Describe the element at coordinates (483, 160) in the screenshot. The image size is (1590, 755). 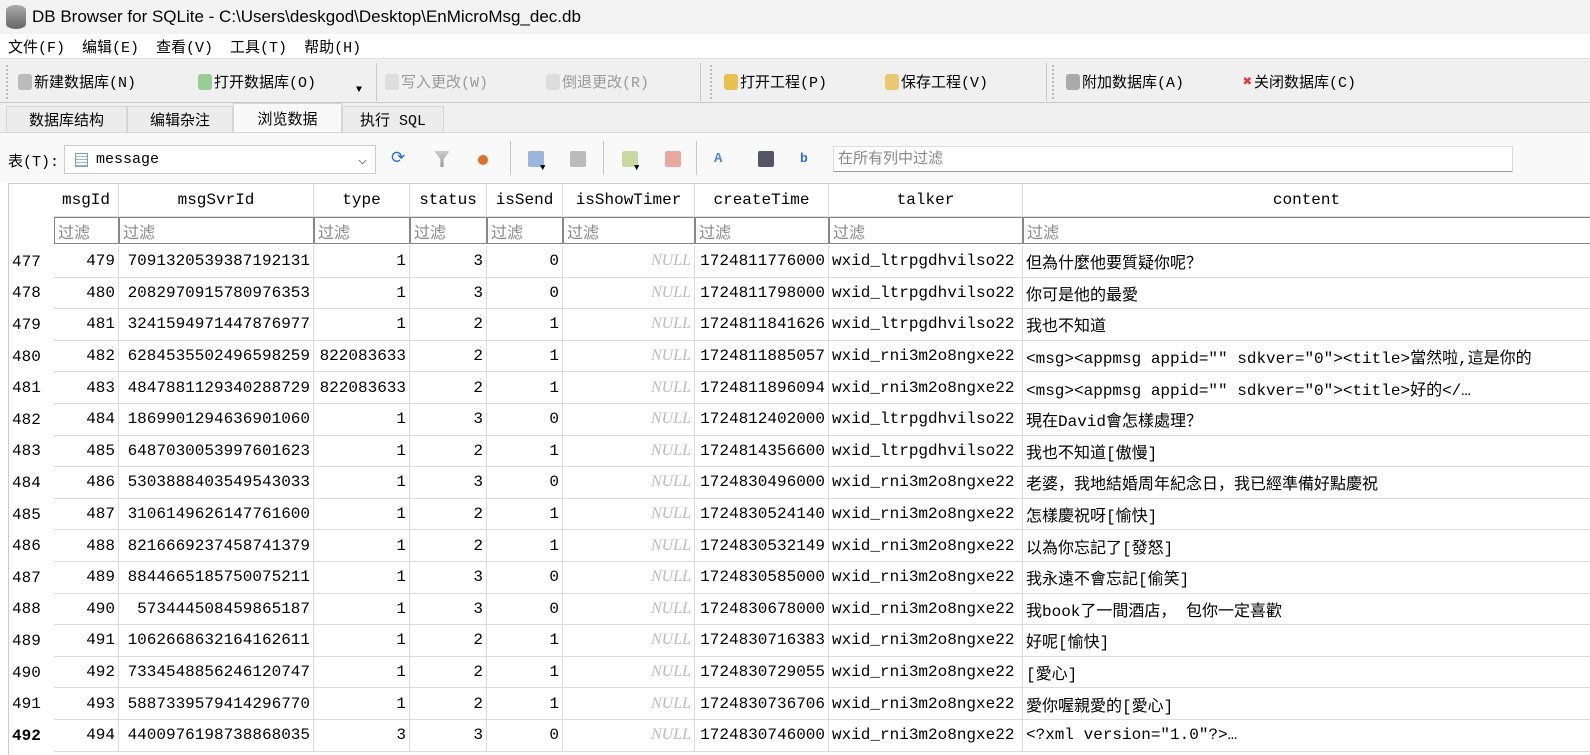
I see `clear-sort-icon` at that location.